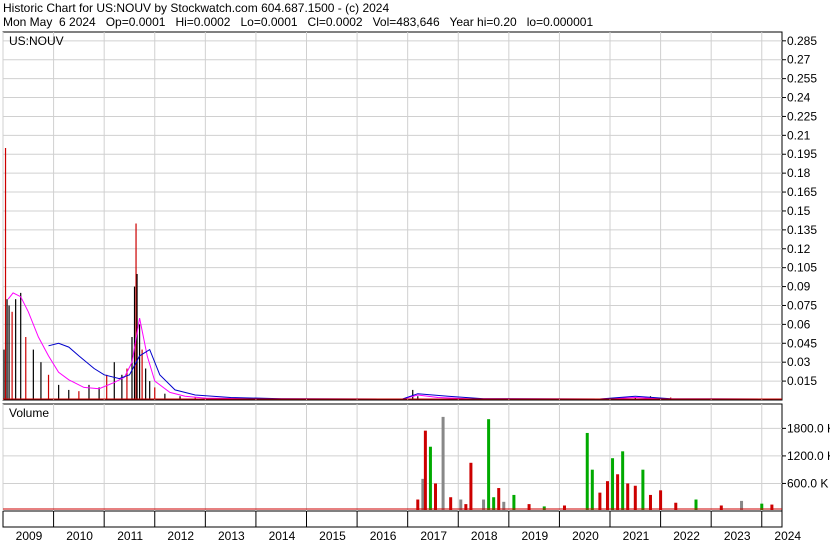 The width and height of the screenshot is (830, 543). I want to click on x-tick-label: 2013, so click(231, 536).